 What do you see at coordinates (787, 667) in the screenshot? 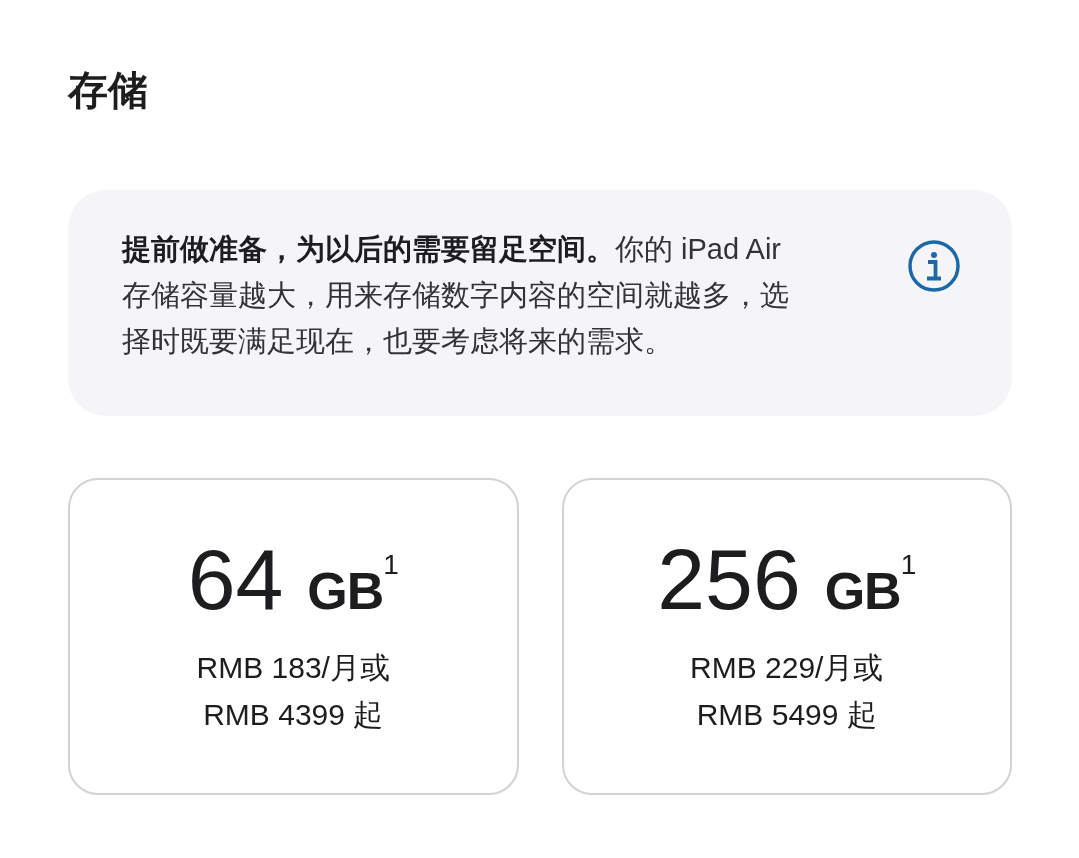
I see `price-text: RMB 229/月或` at bounding box center [787, 667].